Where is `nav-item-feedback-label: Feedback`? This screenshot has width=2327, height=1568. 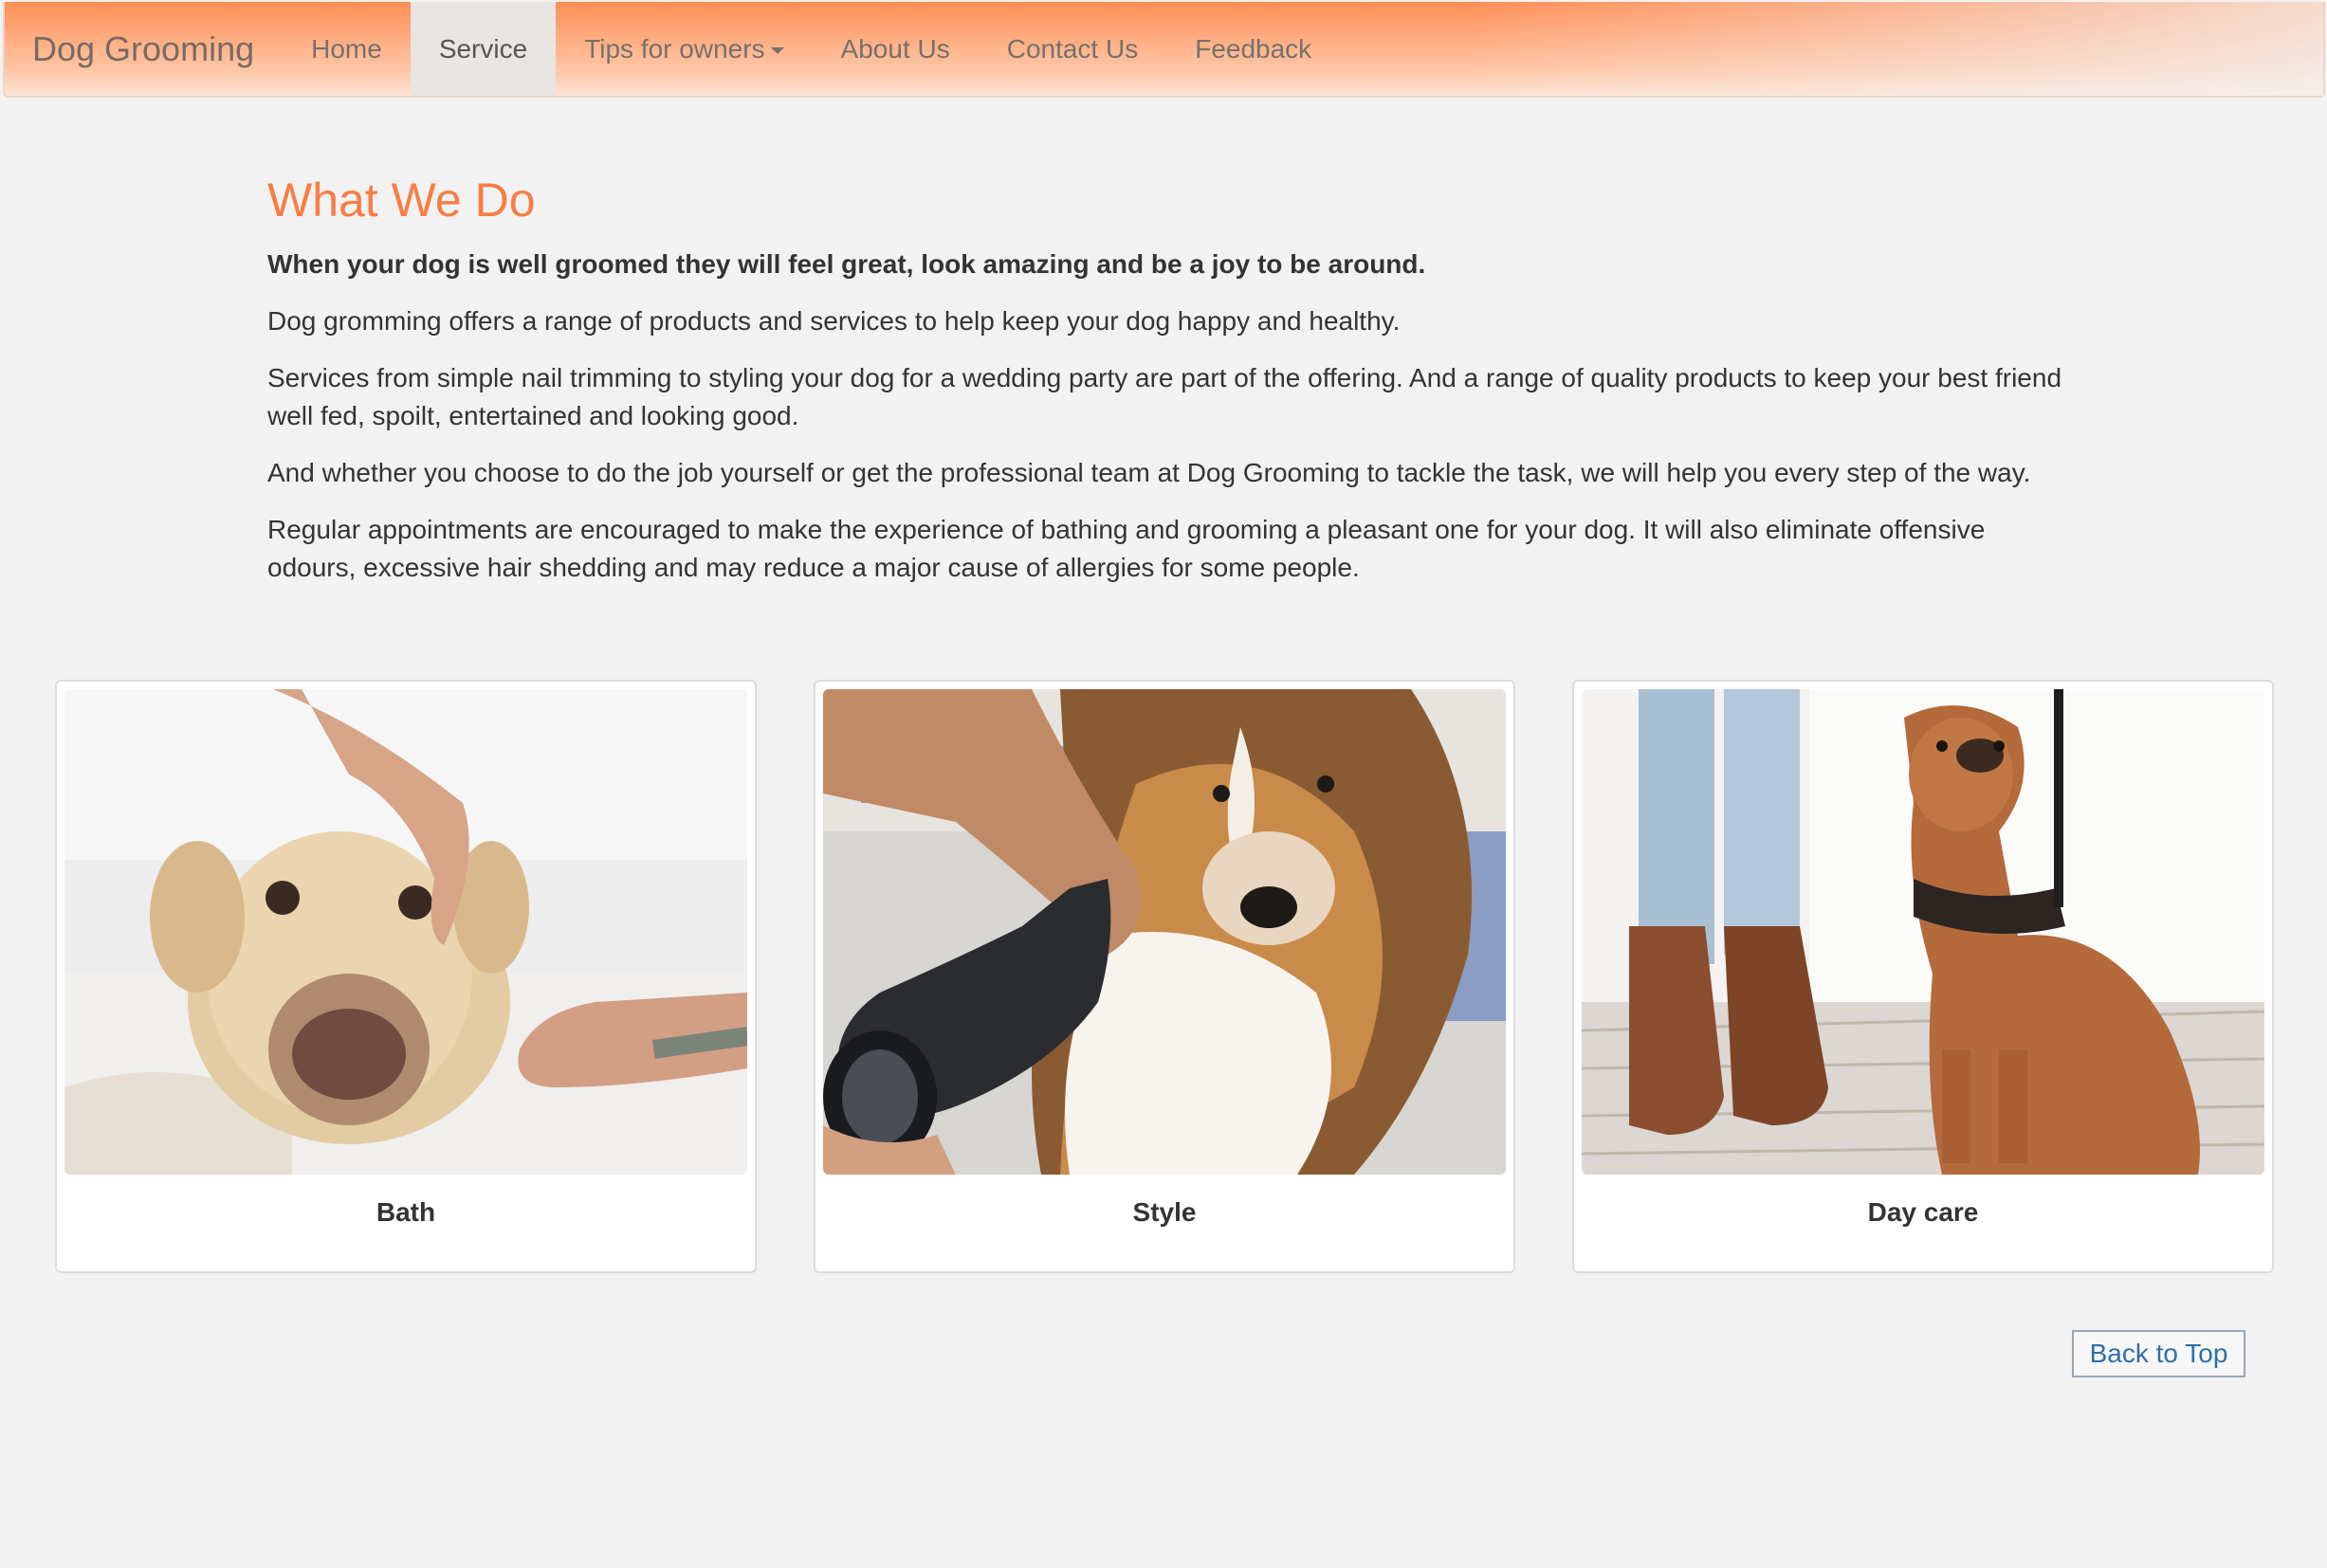 nav-item-feedback-label: Feedback is located at coordinates (1253, 48).